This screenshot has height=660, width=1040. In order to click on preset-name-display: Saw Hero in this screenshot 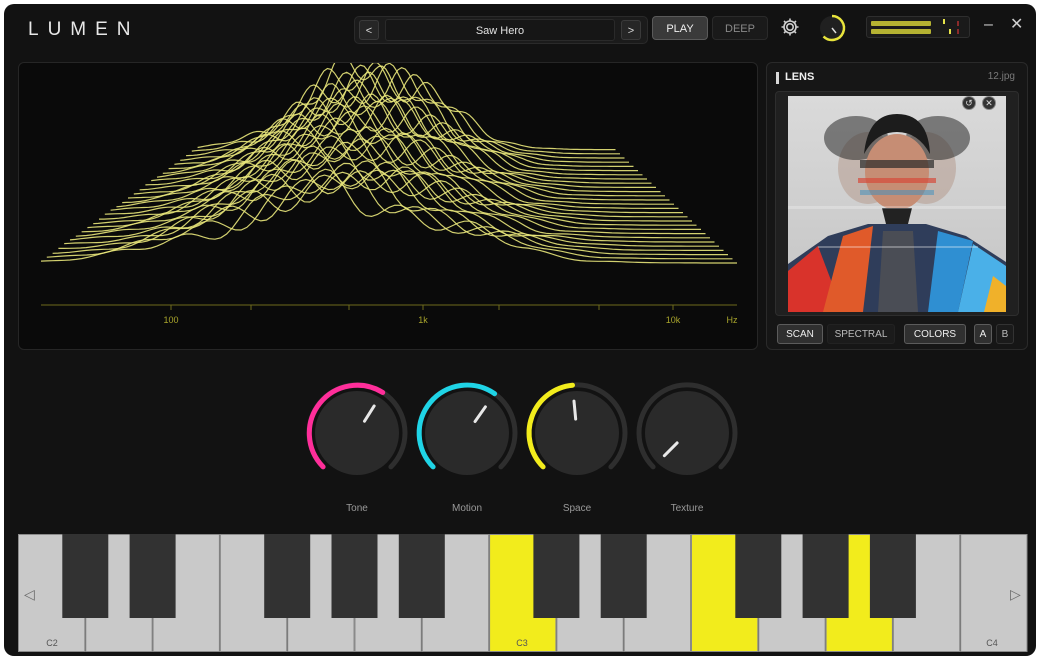, I will do `click(500, 30)`.